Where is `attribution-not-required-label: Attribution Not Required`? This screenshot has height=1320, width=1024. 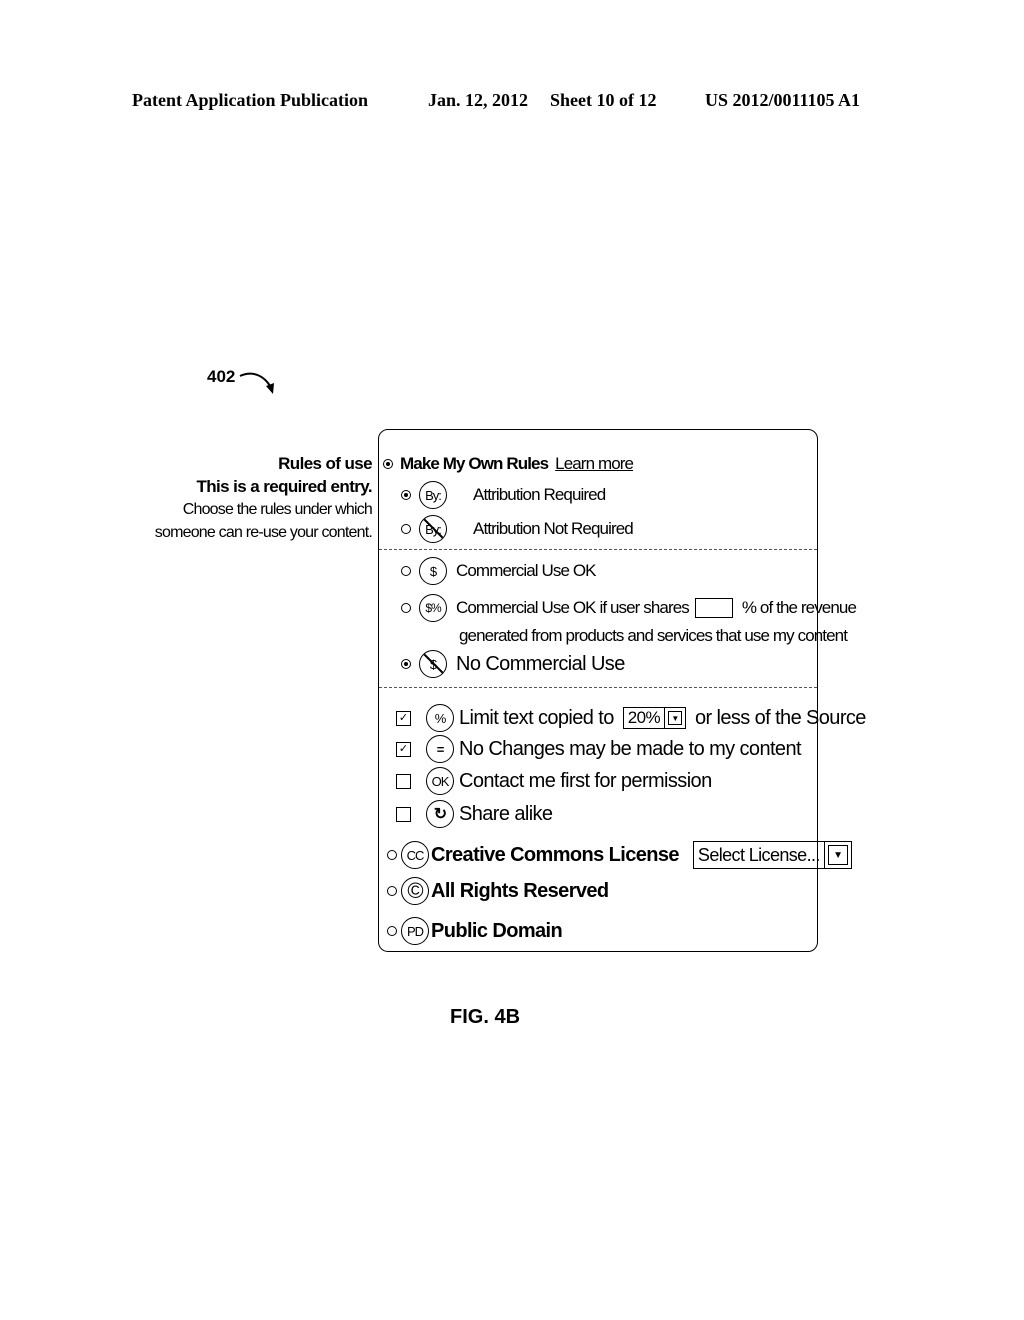
attribution-not-required-label: Attribution Not Required is located at coordinates (553, 528).